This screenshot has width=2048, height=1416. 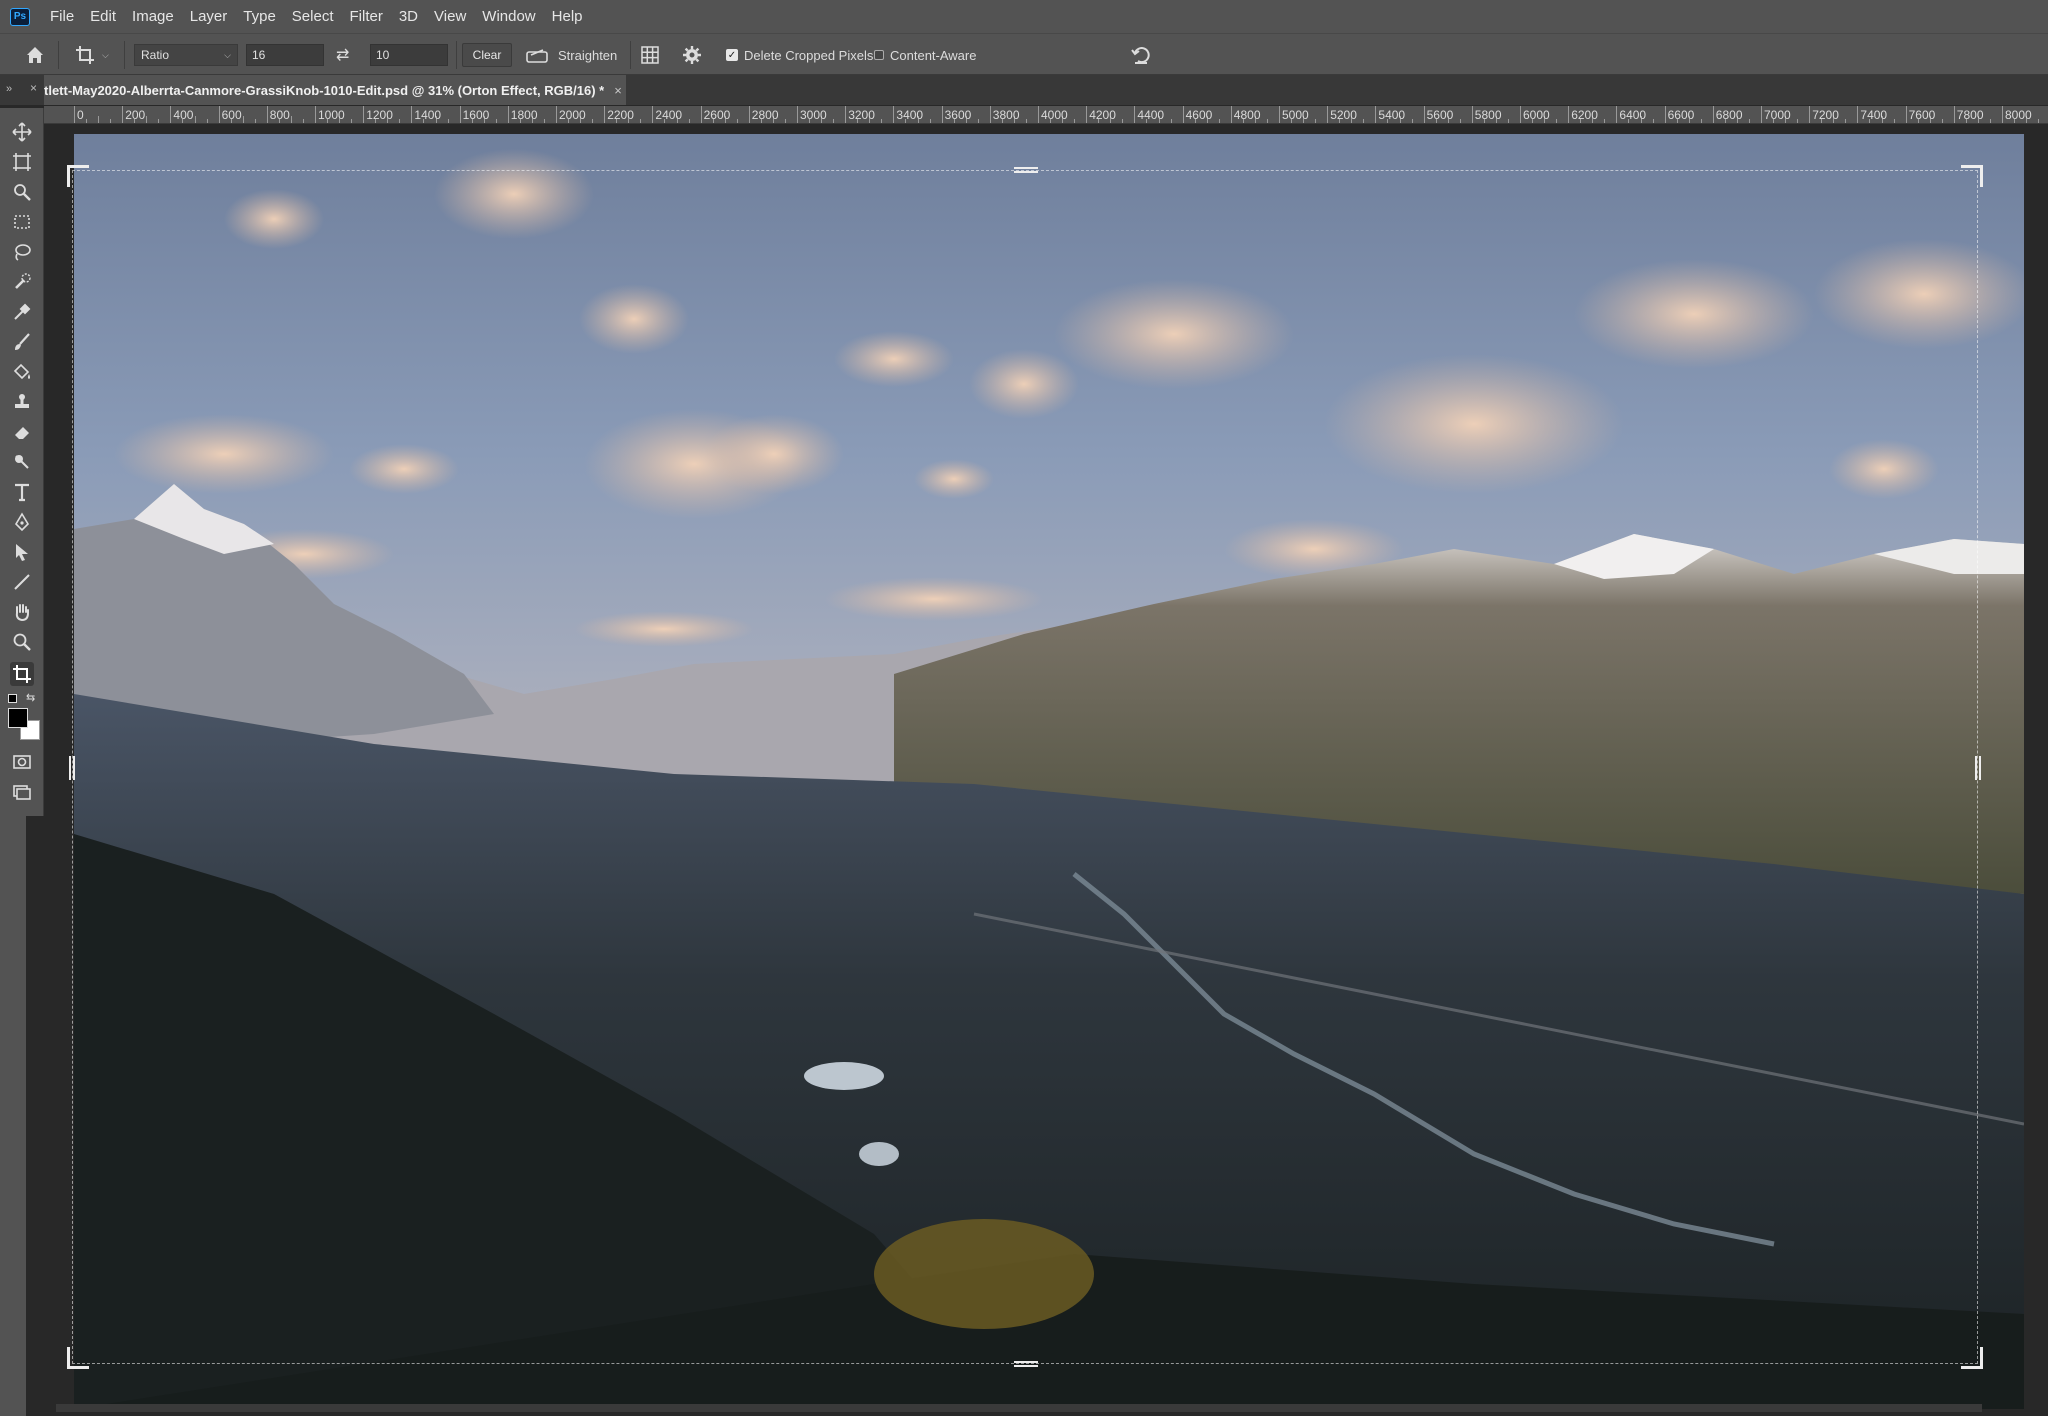 I want to click on crop-handle-top, so click(x=1026, y=170).